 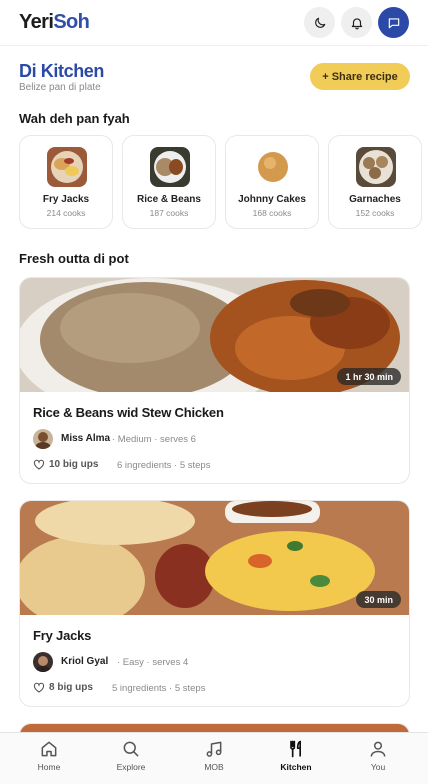 What do you see at coordinates (170, 167) in the screenshot?
I see `rice-and-beans-thumbnail` at bounding box center [170, 167].